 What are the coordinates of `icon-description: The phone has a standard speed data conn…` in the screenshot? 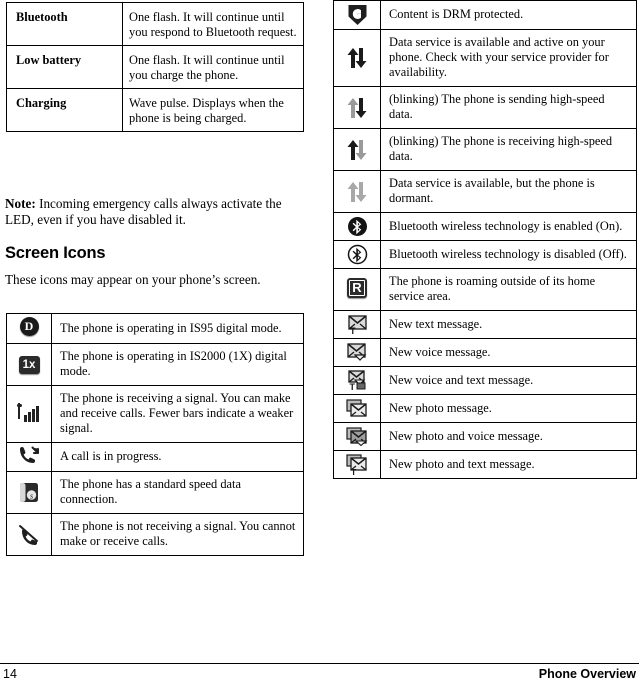 It's located at (177, 492).